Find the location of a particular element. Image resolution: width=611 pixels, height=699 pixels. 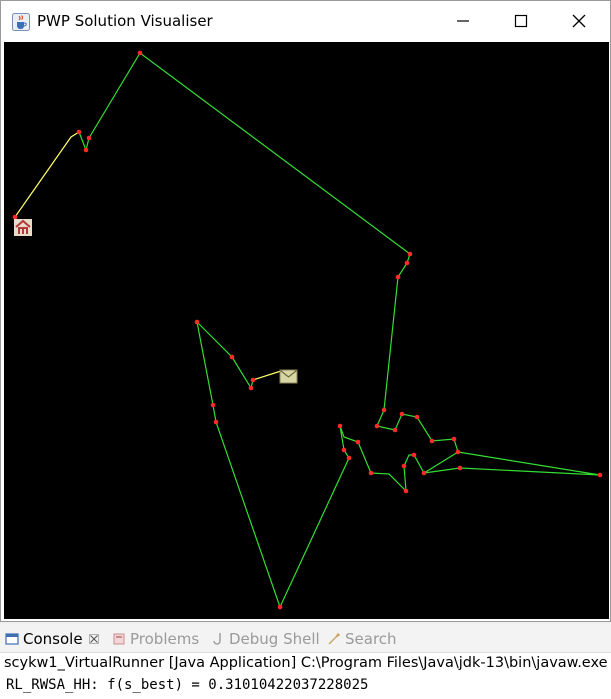

close-icon is located at coordinates (579, 21).